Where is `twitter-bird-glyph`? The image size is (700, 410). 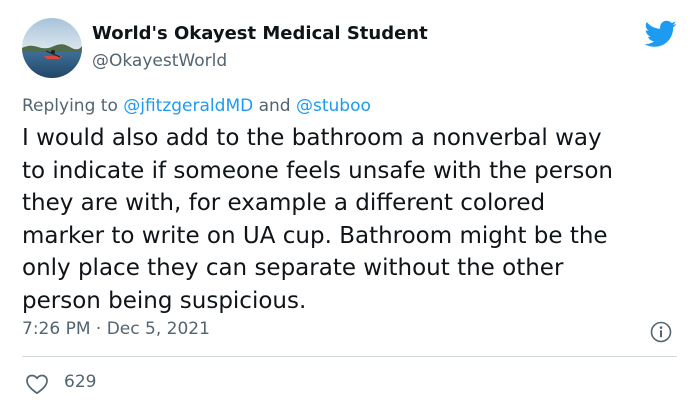 twitter-bird-glyph is located at coordinates (660, 33).